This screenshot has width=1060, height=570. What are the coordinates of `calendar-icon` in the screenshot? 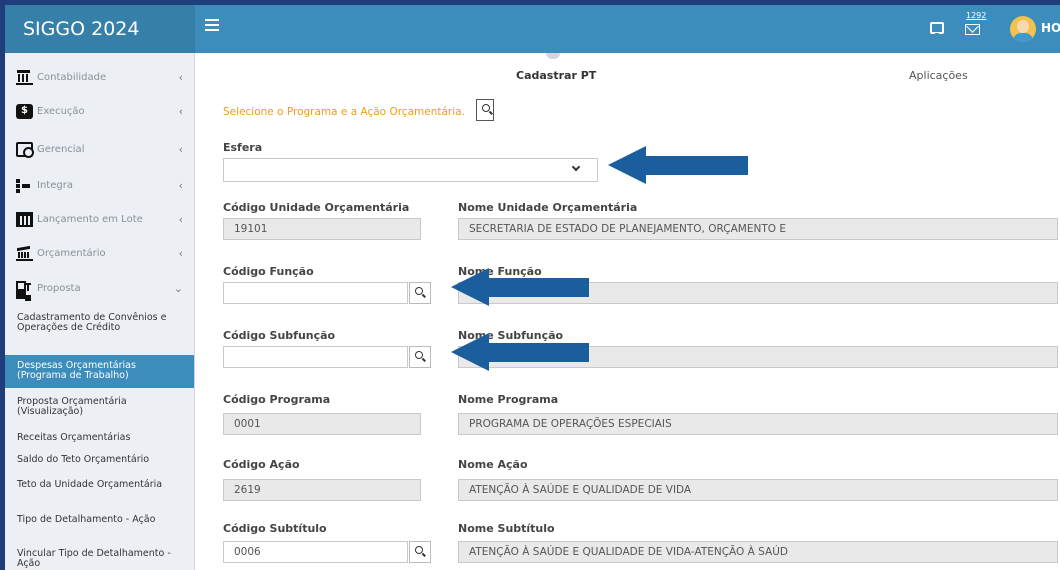 It's located at (24, 219).